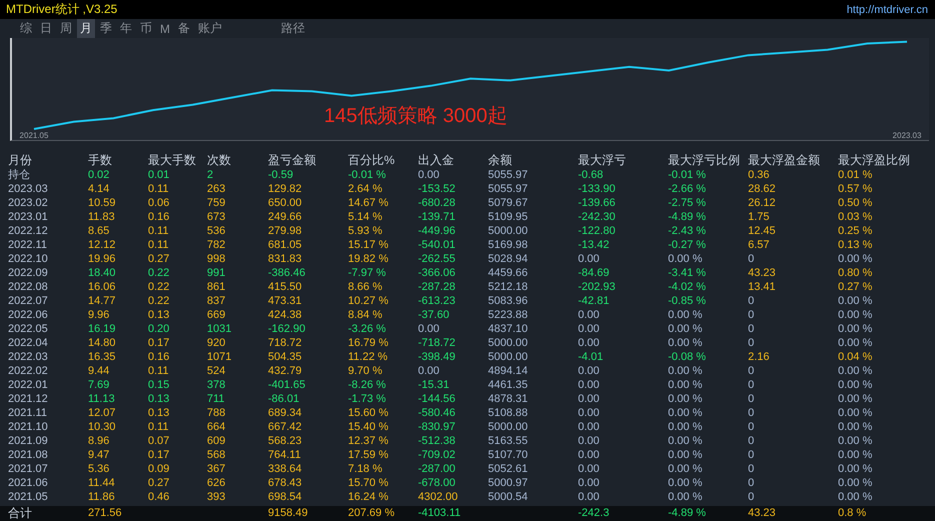 Image resolution: width=935 pixels, height=521 pixels. I want to click on table-cell-text: 0.27 %, so click(856, 287).